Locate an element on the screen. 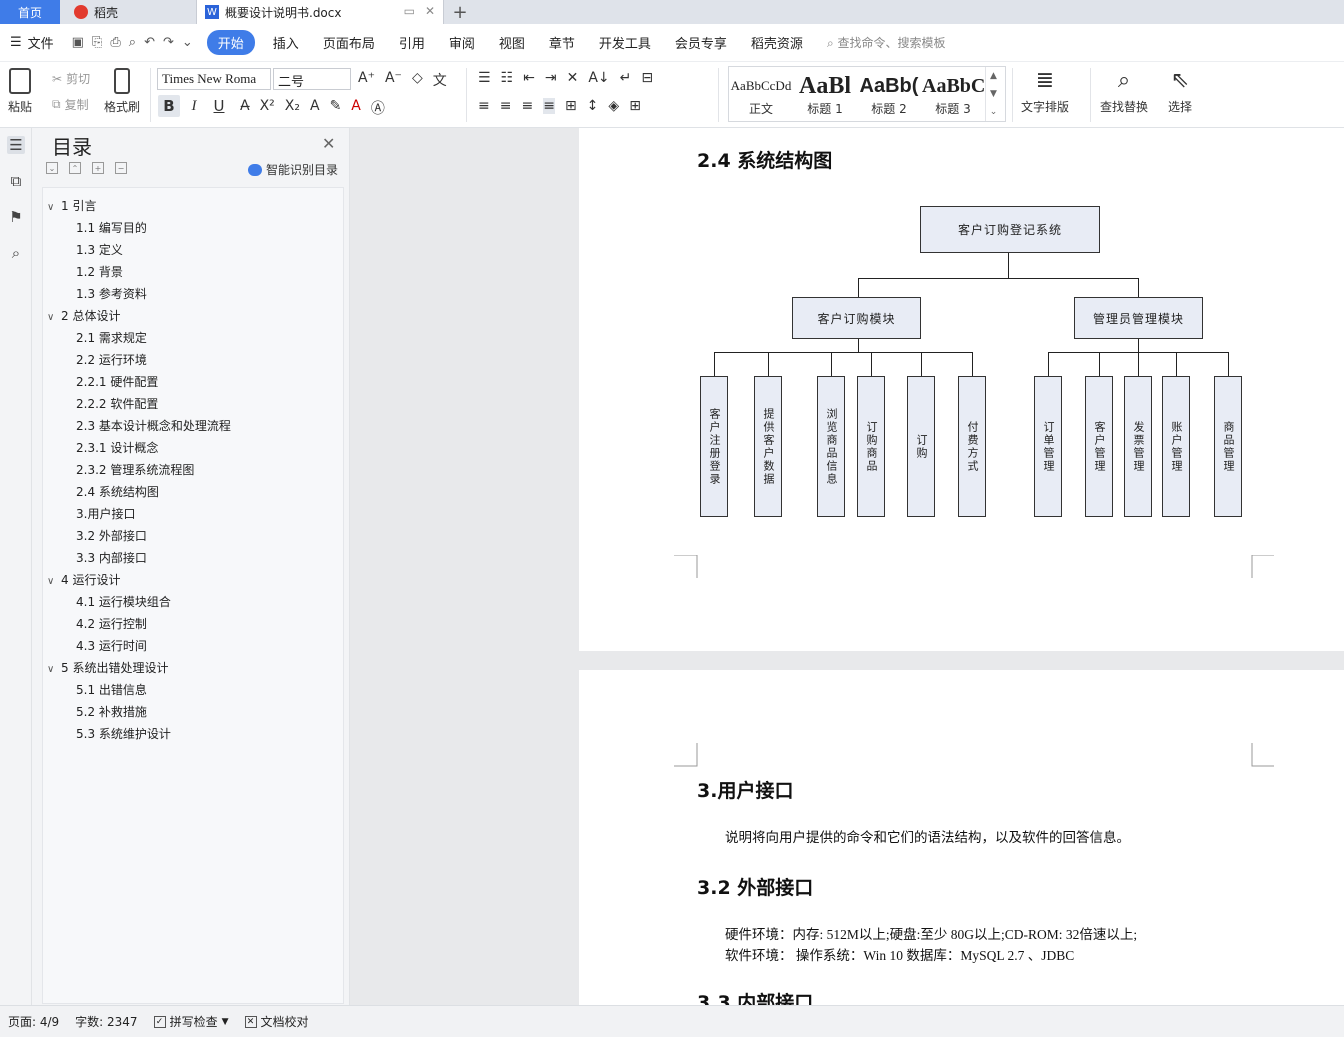  save-icon: ▣ is located at coordinates (78, 42).